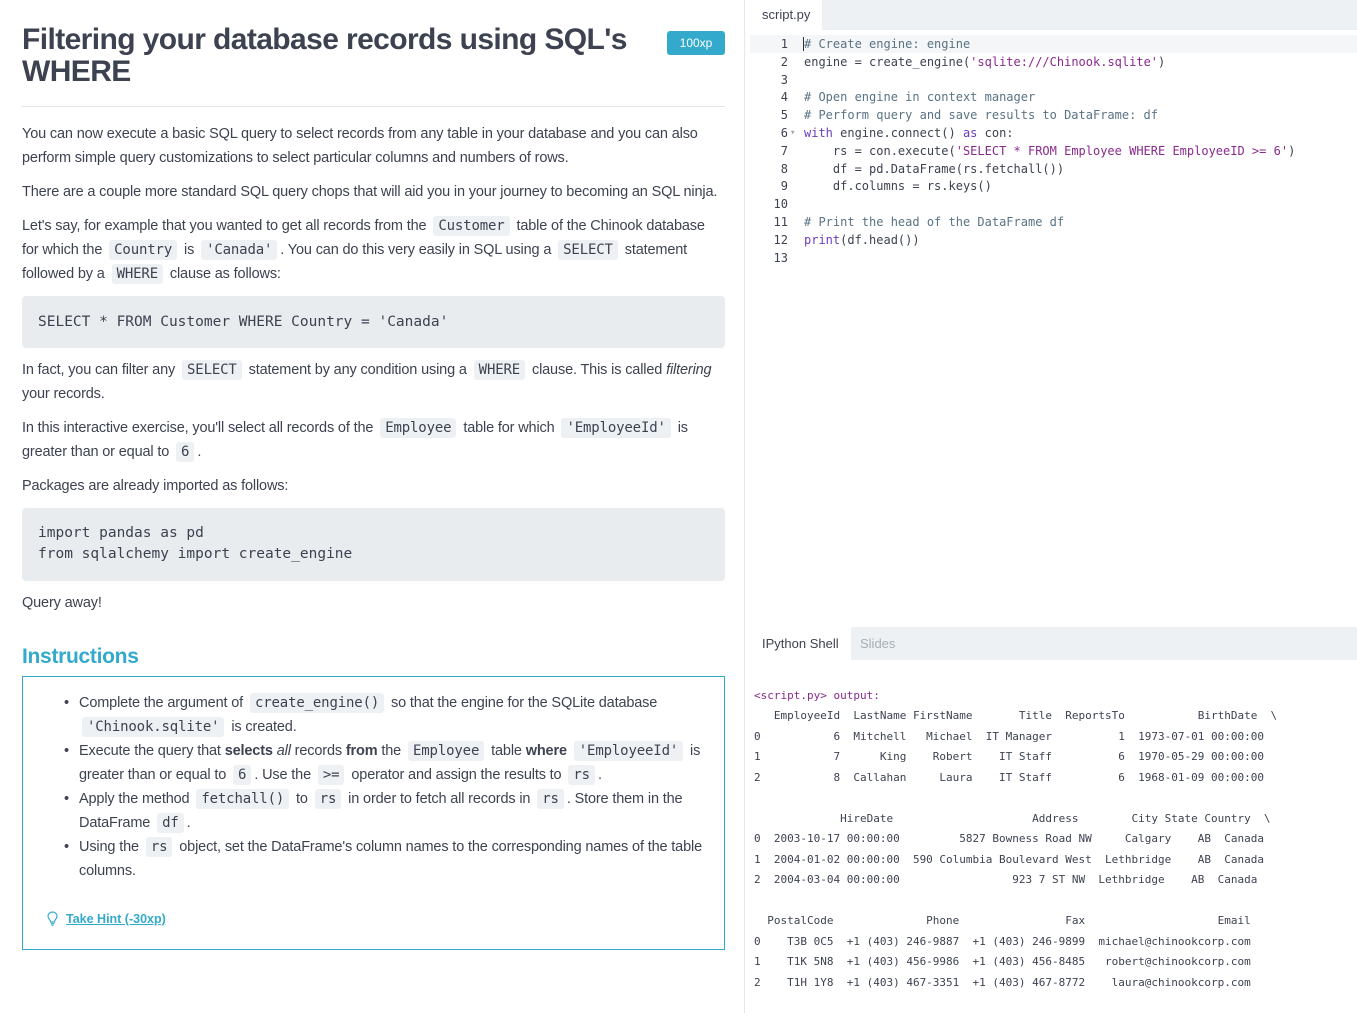 This screenshot has width=1357, height=1013. Describe the element at coordinates (877, 643) in the screenshot. I see `tab-slides: Slides` at that location.